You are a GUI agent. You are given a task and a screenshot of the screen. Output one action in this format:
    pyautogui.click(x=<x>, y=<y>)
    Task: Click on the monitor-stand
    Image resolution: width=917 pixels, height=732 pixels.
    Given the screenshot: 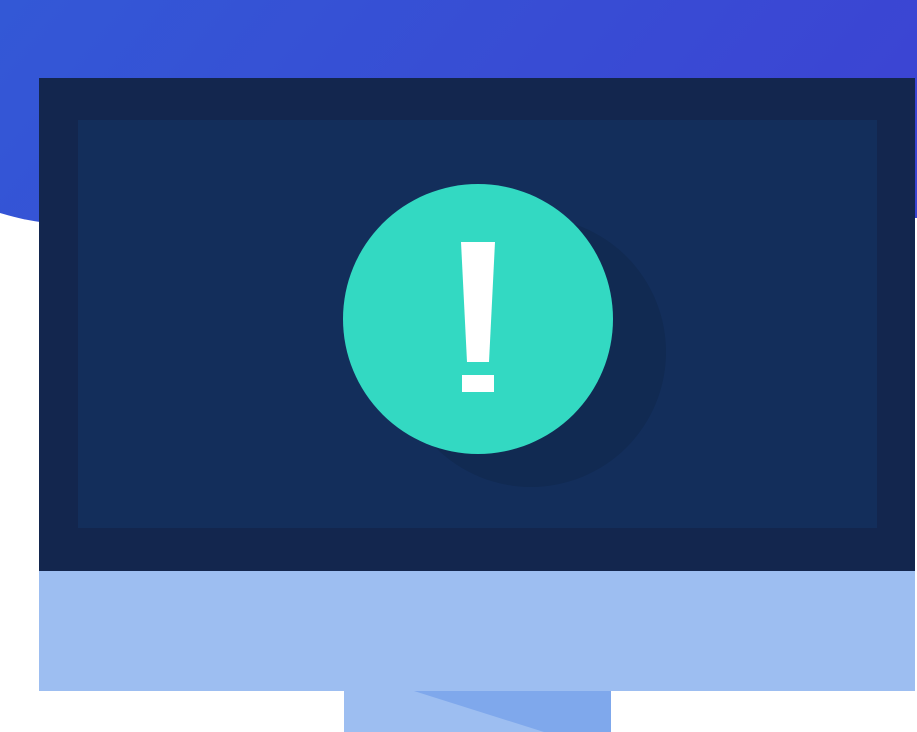 What is the action you would take?
    pyautogui.click(x=477, y=711)
    